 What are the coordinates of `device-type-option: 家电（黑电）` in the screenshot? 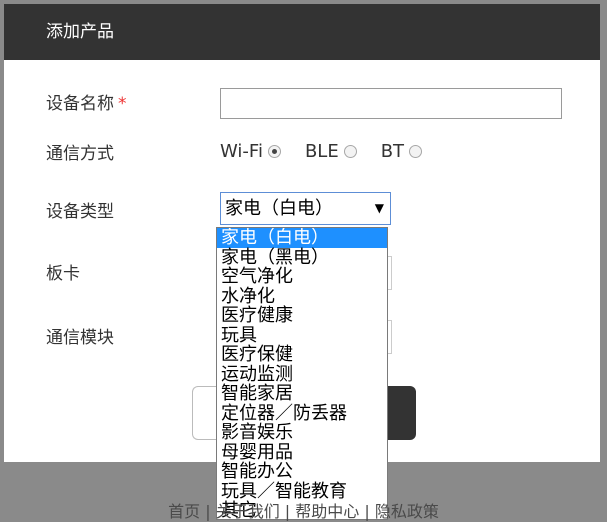 It's located at (302, 257).